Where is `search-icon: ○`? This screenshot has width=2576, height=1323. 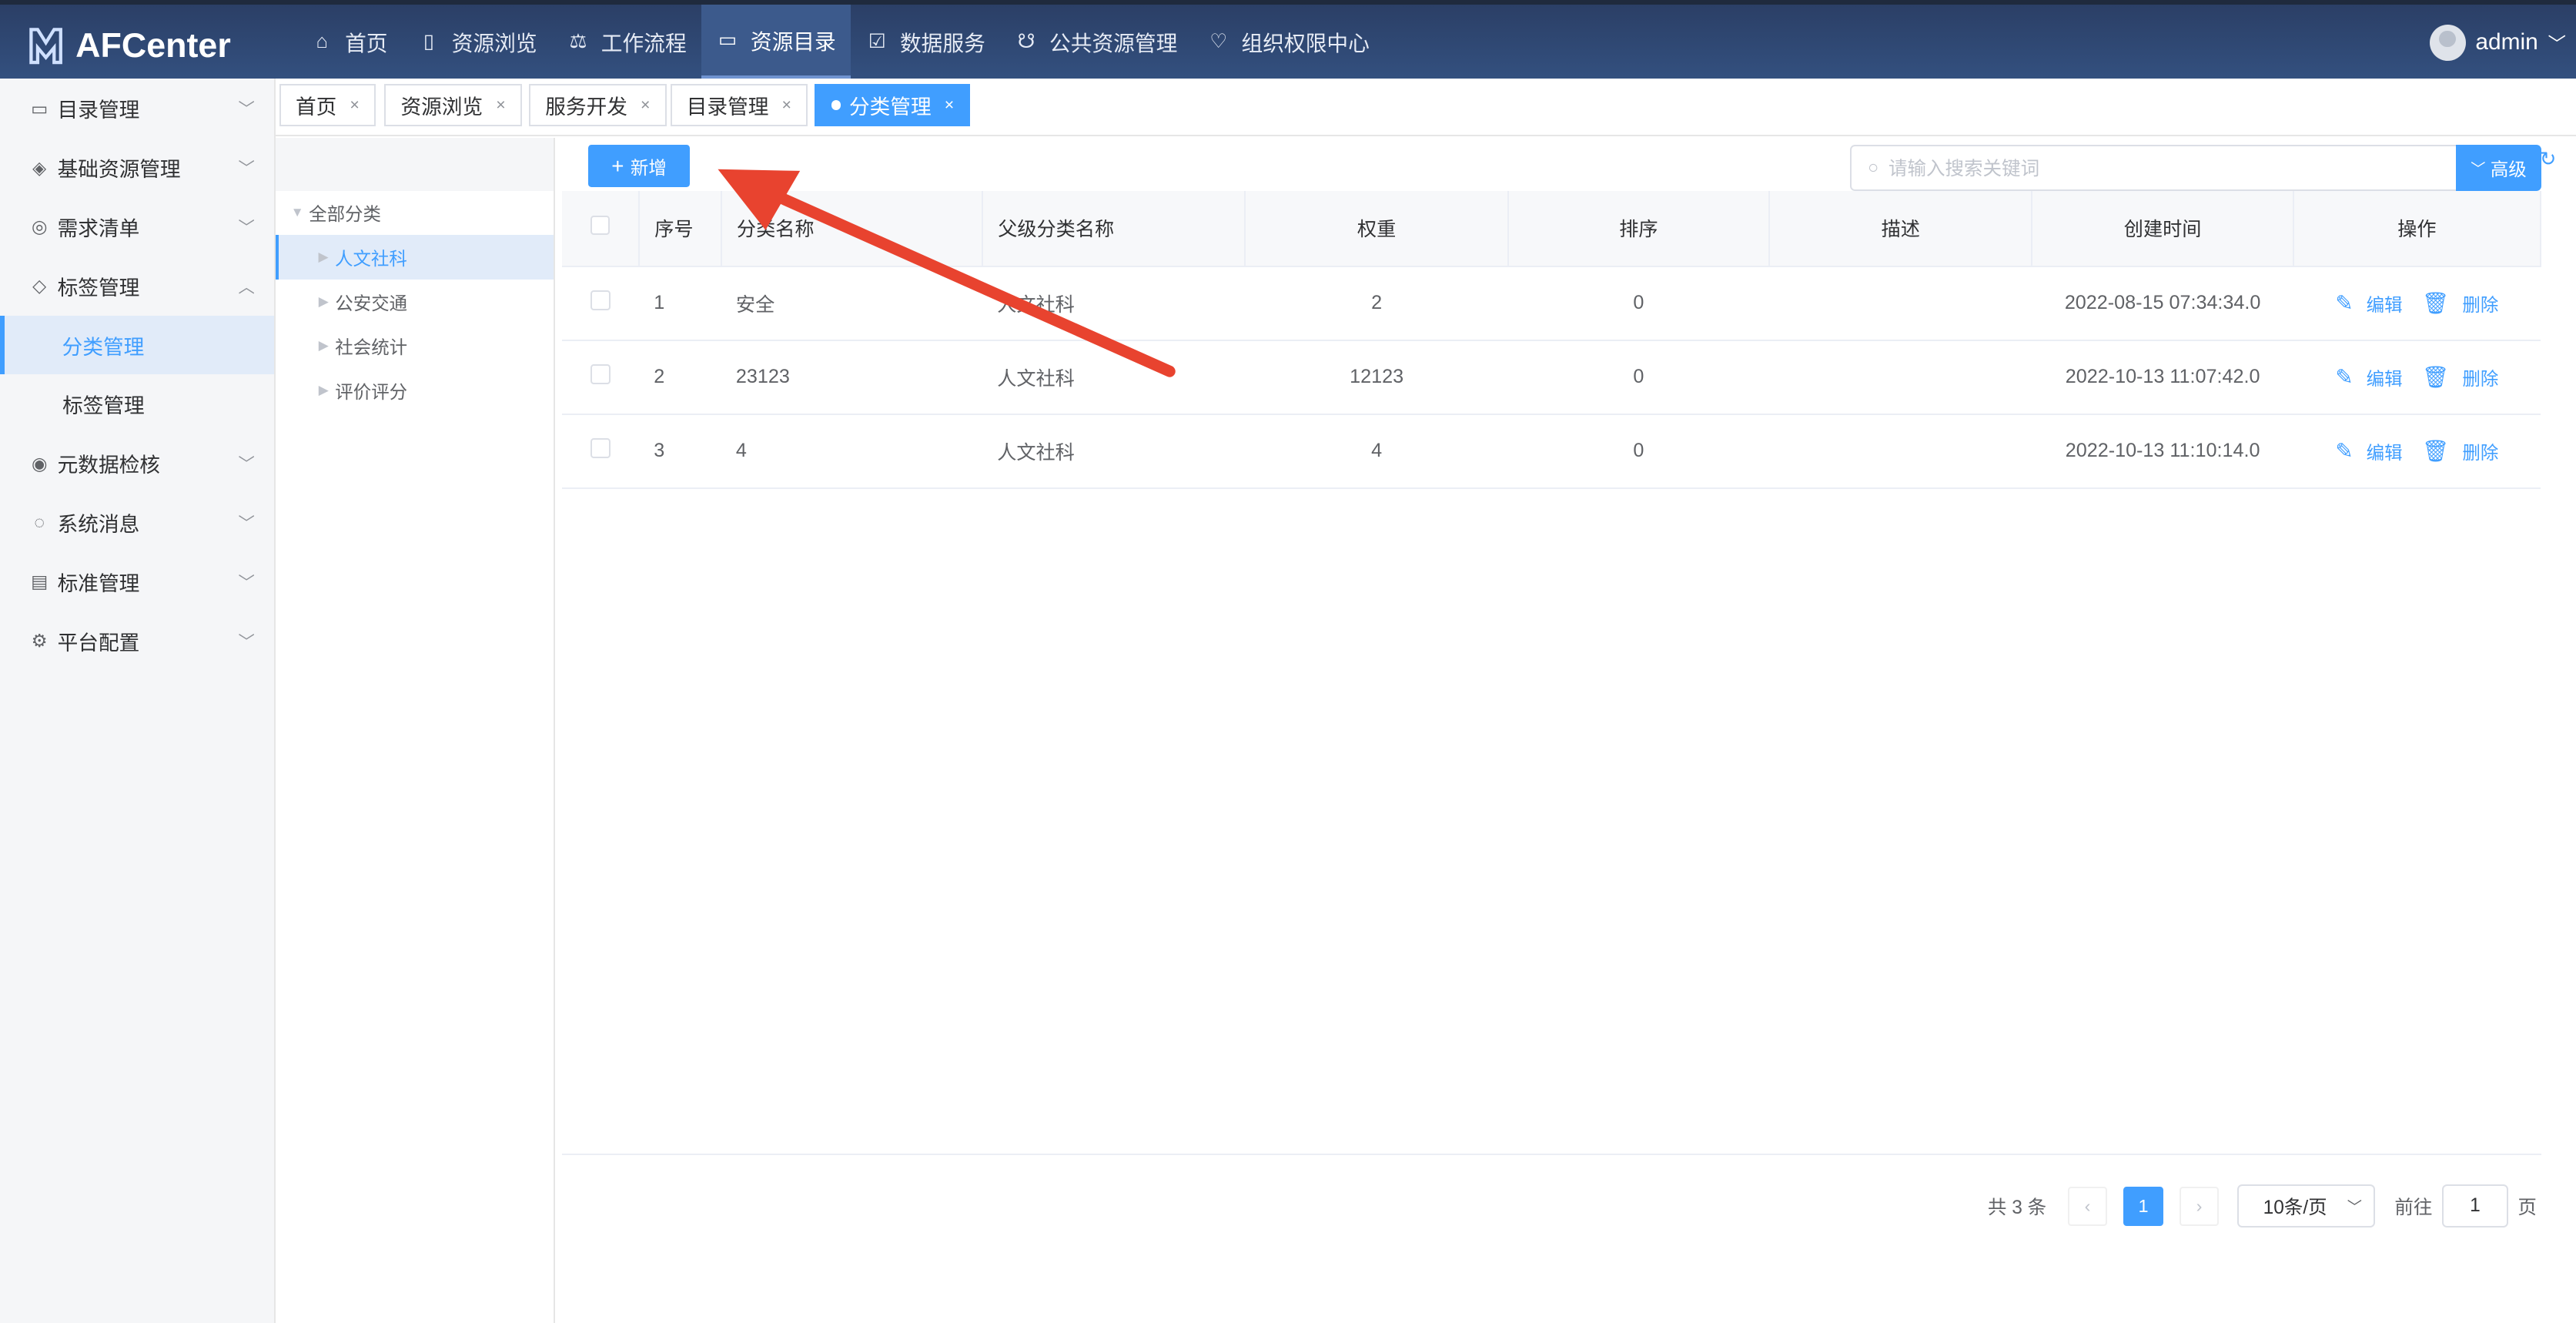 search-icon: ○ is located at coordinates (1873, 167).